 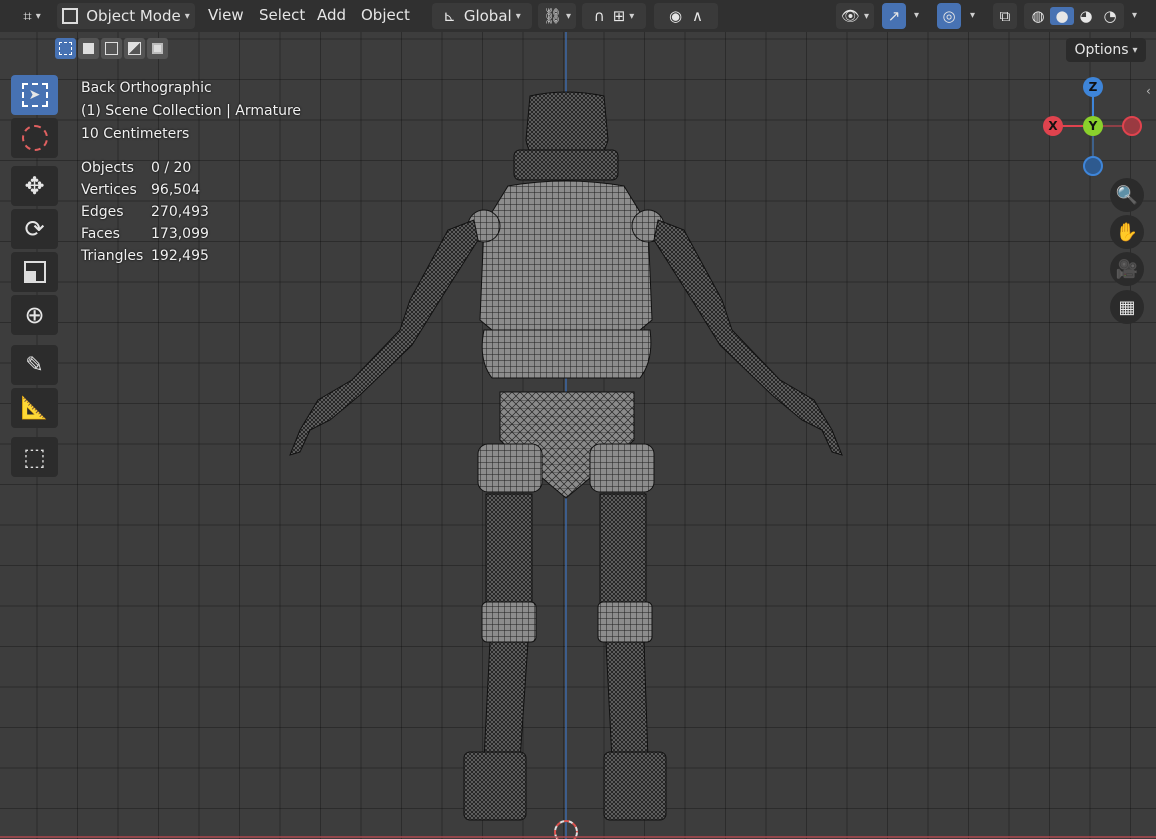 I want to click on gizmo-x-axis: X, so click(x=1053, y=126).